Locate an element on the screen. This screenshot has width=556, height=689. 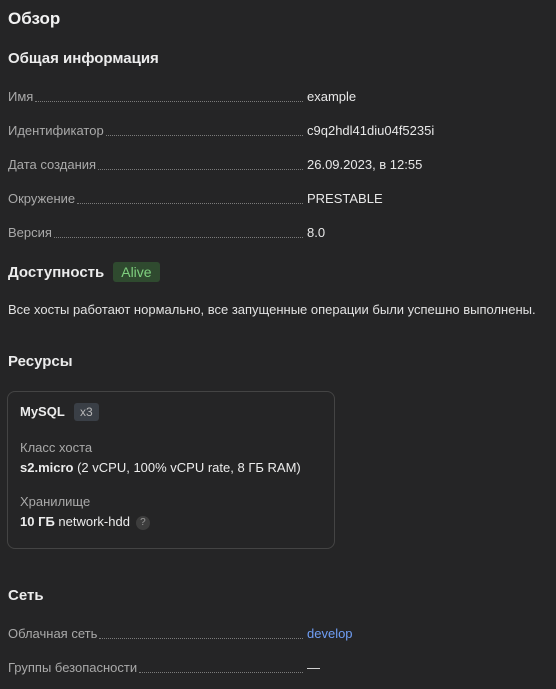
page-title: Обзор is located at coordinates (34, 18).